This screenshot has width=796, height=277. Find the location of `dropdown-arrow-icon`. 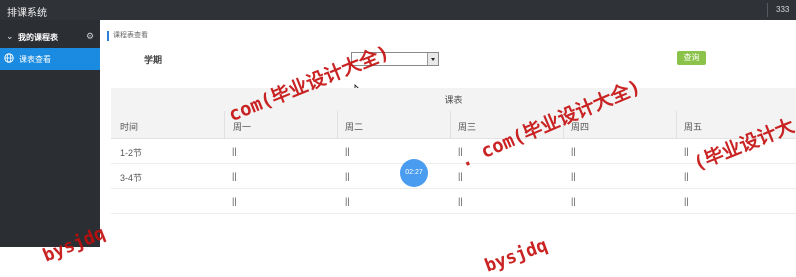

dropdown-arrow-icon is located at coordinates (432, 59).